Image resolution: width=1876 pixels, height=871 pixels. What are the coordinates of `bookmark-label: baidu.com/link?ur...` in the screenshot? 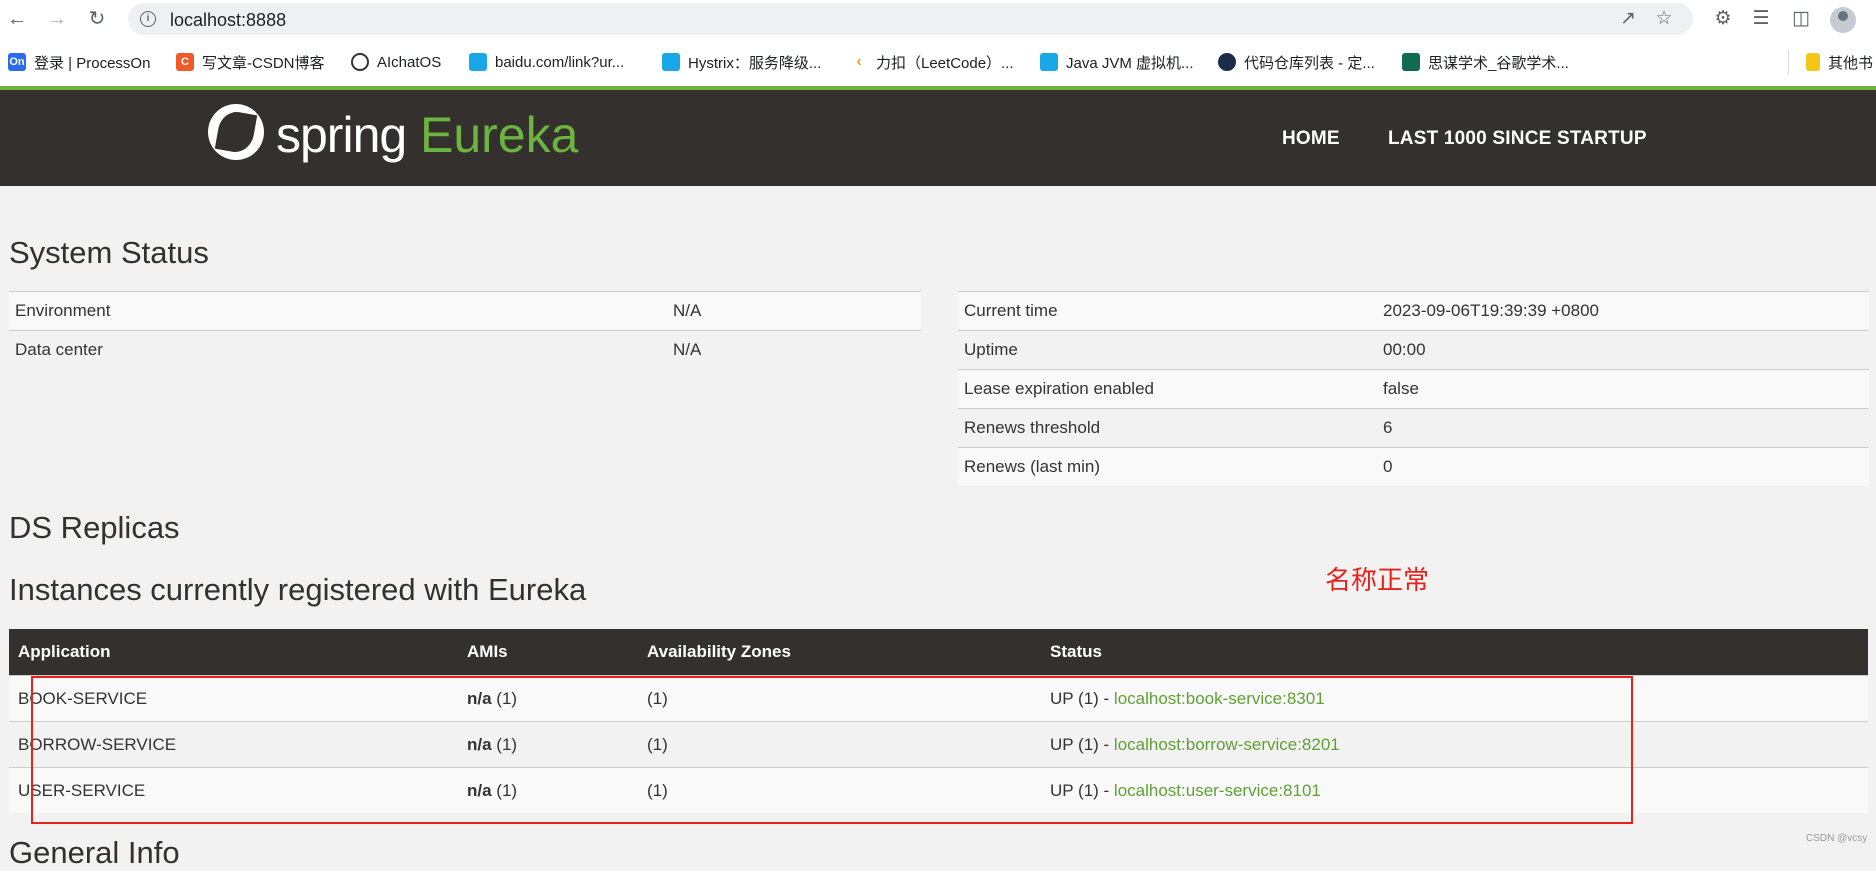 It's located at (560, 62).